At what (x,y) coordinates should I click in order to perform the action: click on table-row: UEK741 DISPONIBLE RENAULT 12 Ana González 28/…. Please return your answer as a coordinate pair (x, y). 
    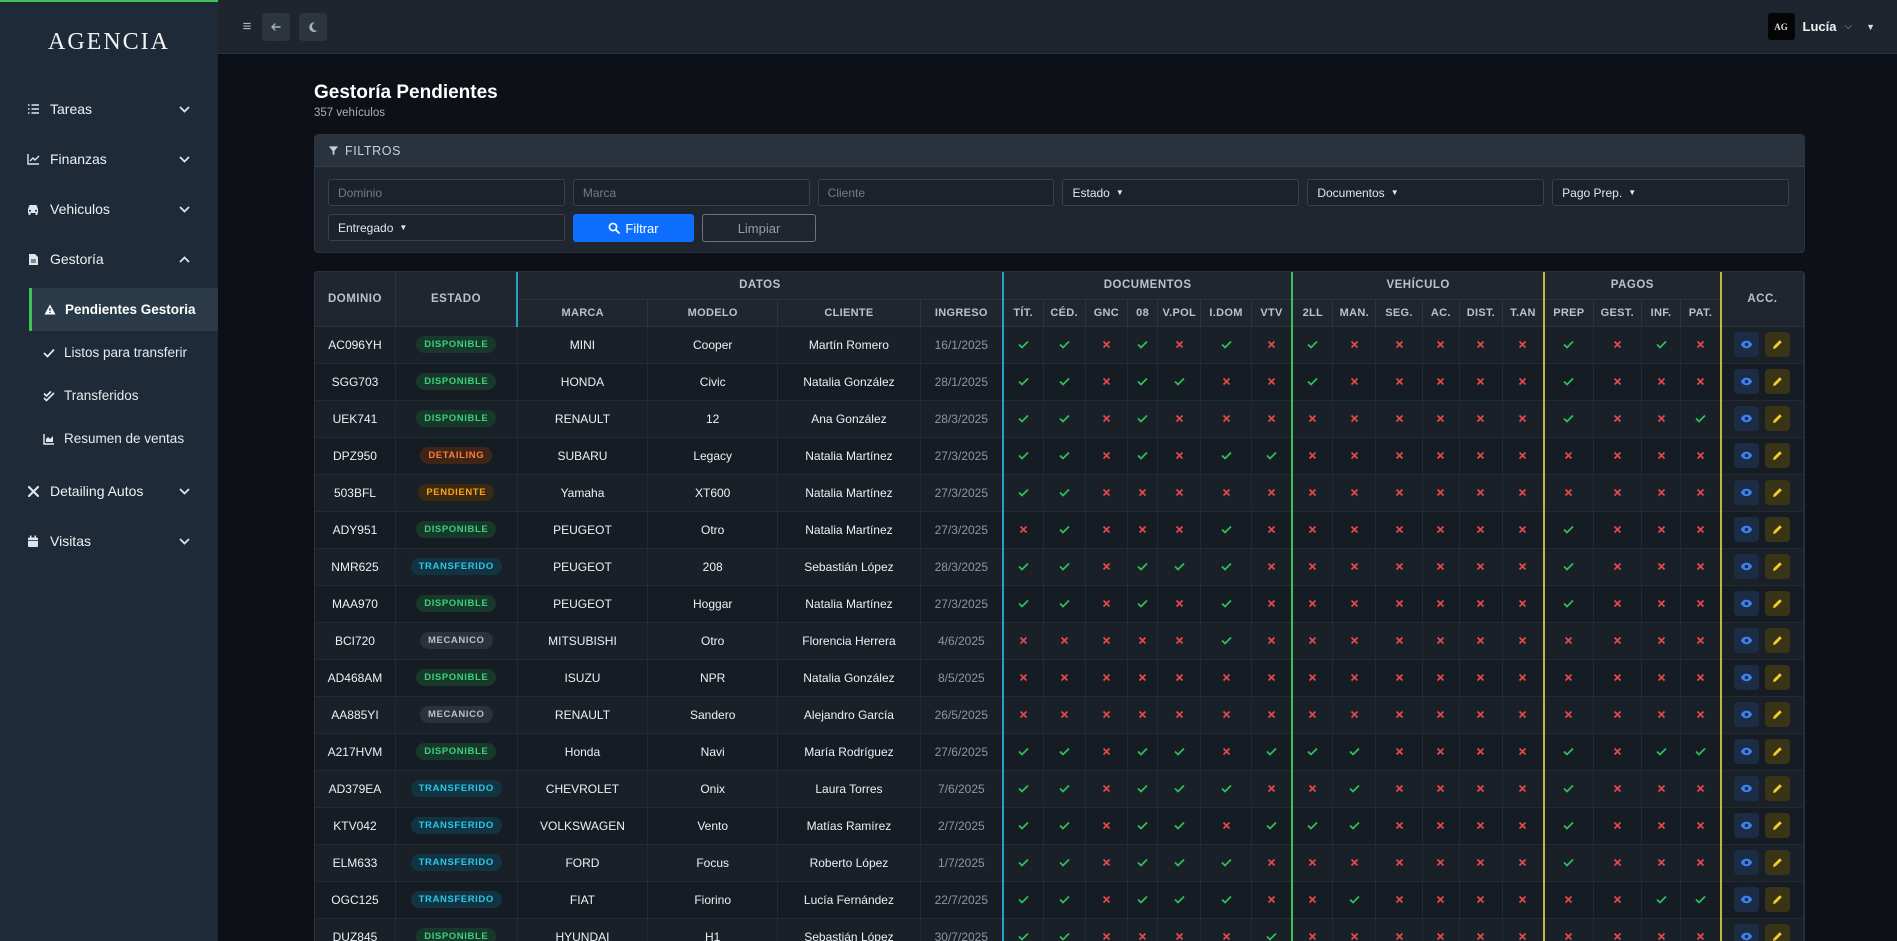
    Looking at the image, I should click on (1059, 419).